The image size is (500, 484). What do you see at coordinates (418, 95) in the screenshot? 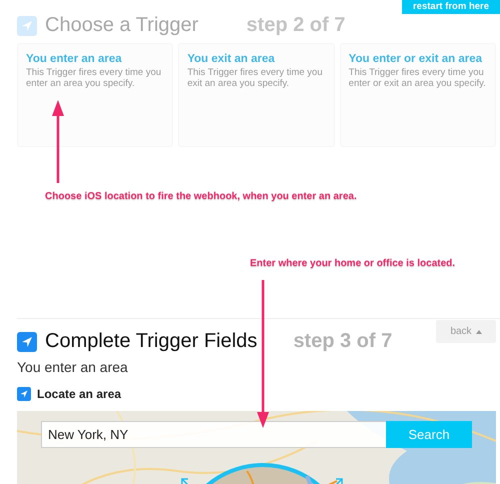
I see `trigger-card: You enter or exit an area This Trigger fires every time you enter or exit an area you specify.` at bounding box center [418, 95].